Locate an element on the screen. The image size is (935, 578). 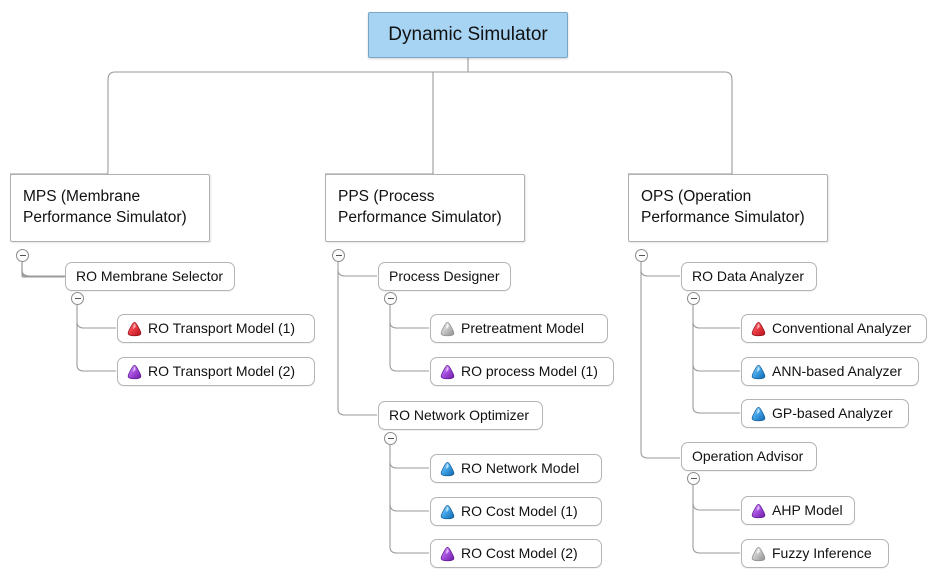
node-ann-based-analyzer: ANN-based Analyzer is located at coordinates (830, 371).